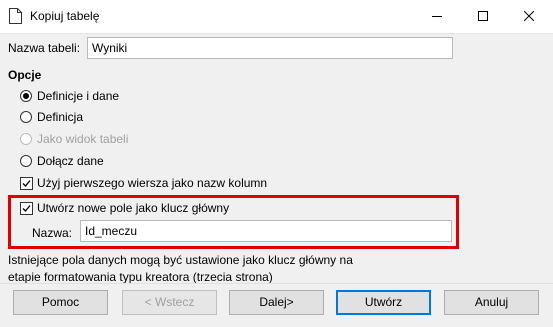 This screenshot has width=553, height=327. Describe the element at coordinates (26, 139) in the screenshot. I see `radio-disabled-icon` at that location.